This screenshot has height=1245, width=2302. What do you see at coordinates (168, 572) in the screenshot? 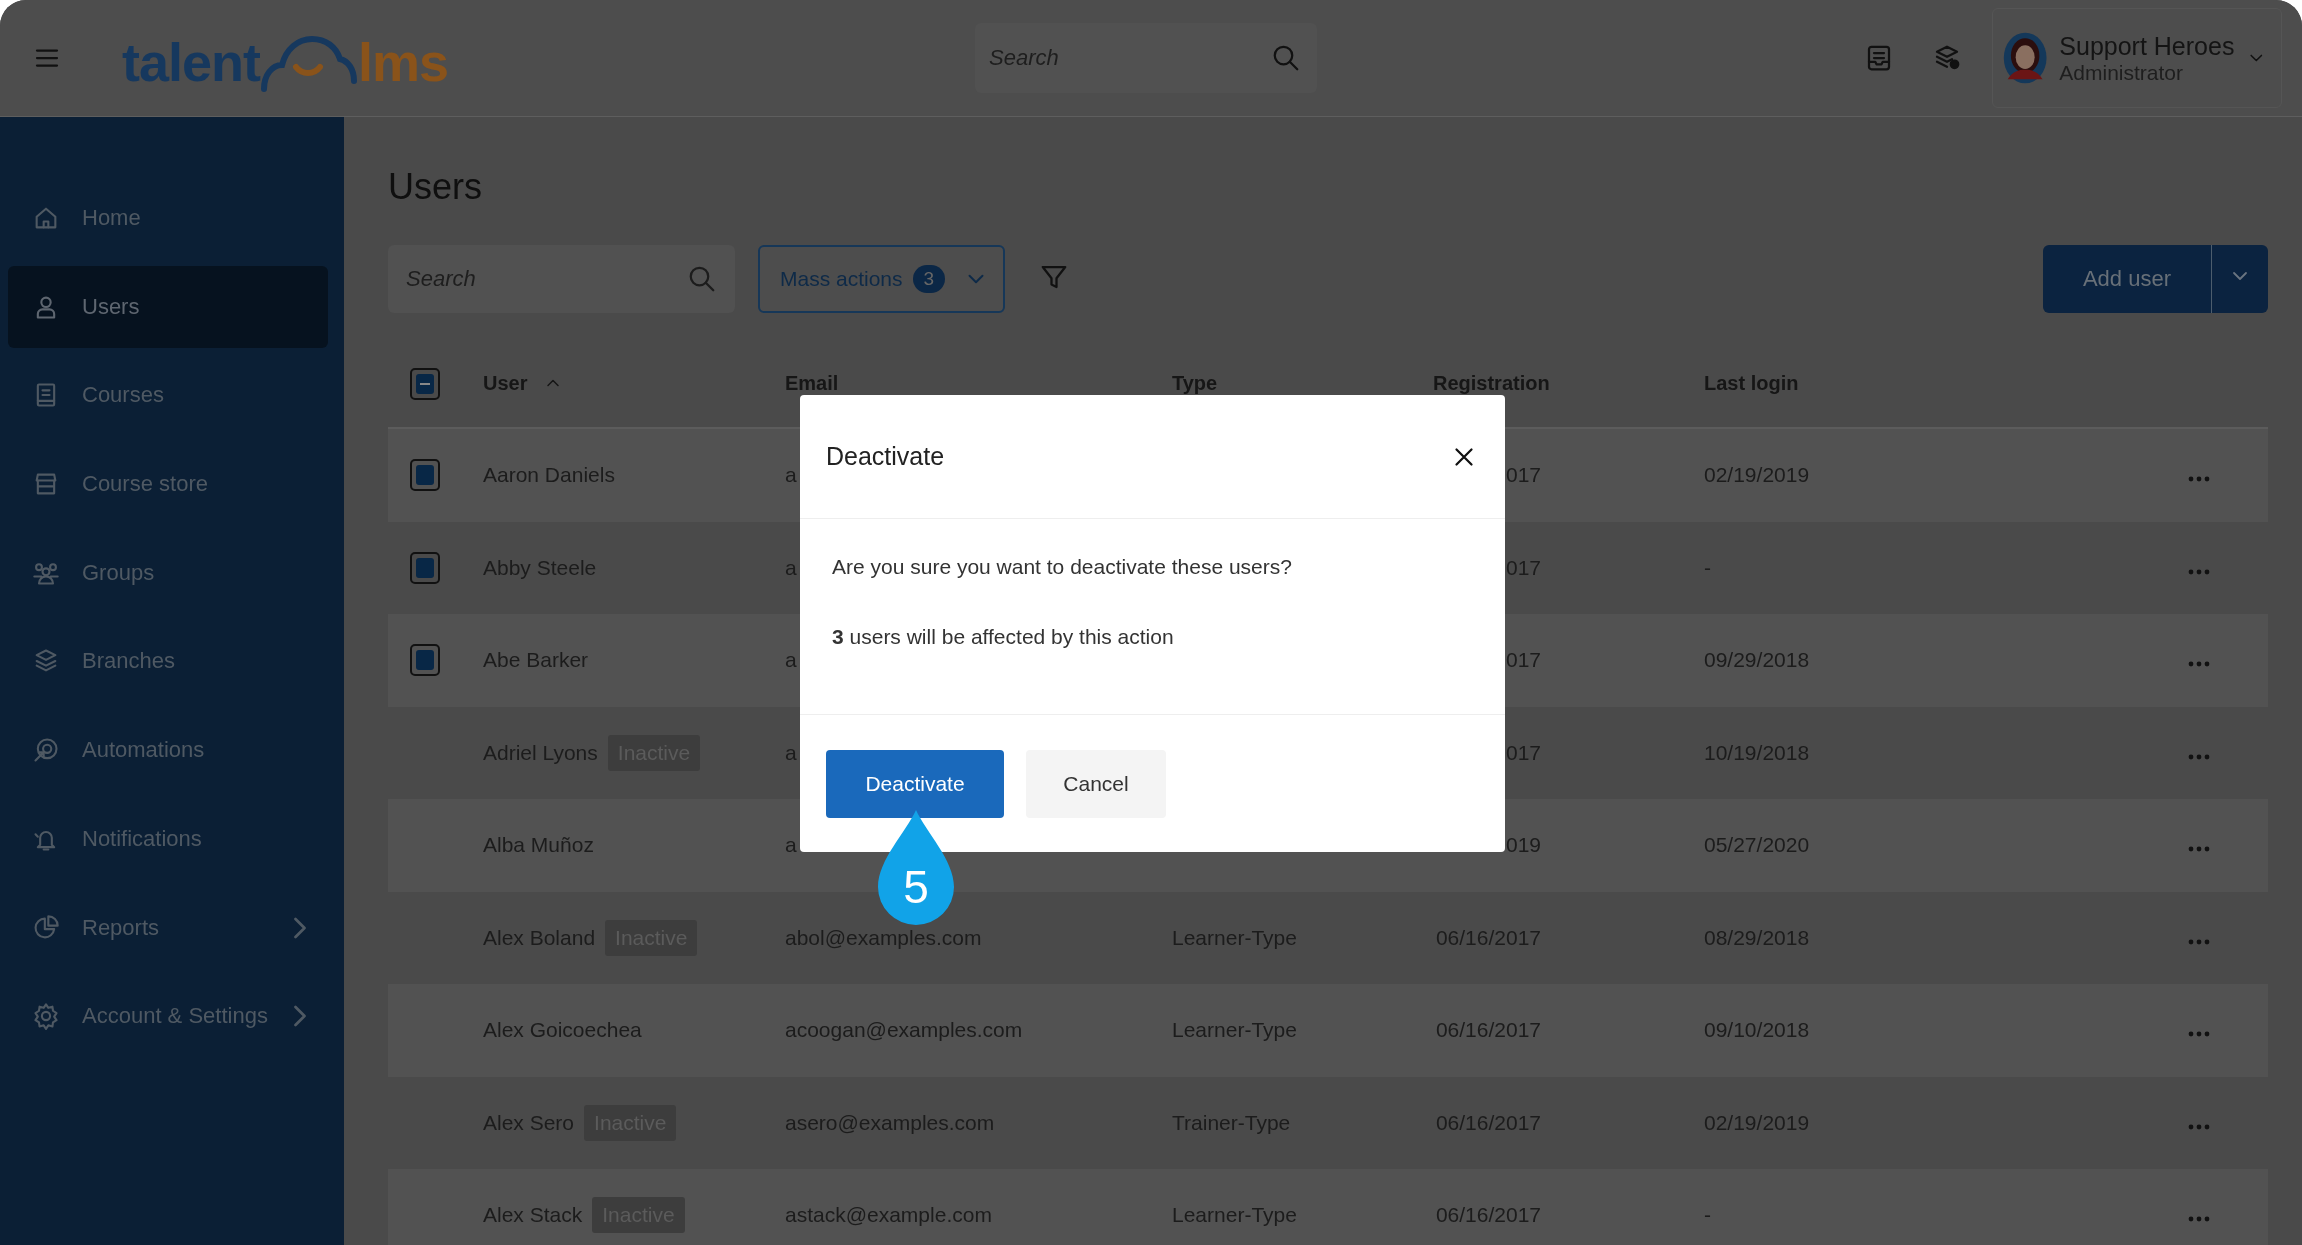
I see `sidebar-item: Groups` at bounding box center [168, 572].